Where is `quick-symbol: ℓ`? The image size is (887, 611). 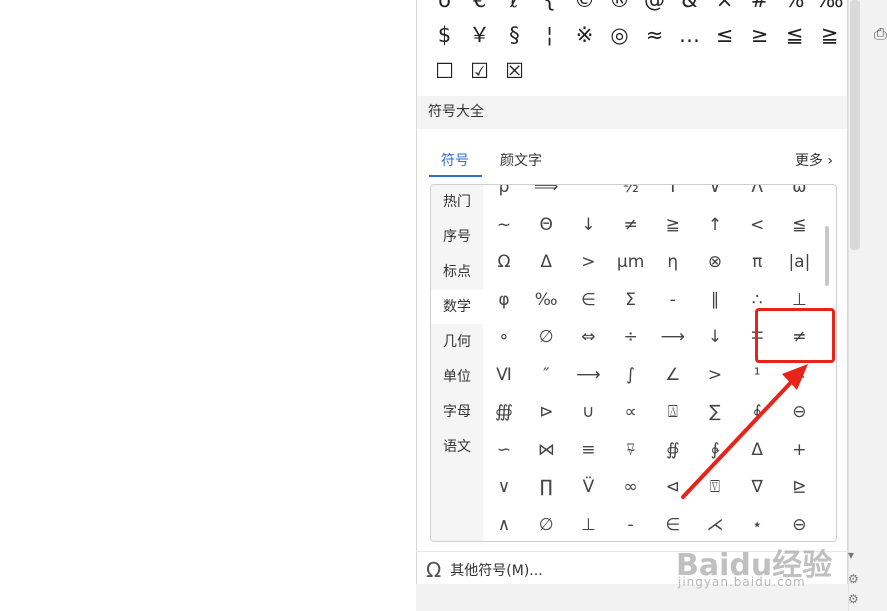 quick-symbol: ℓ is located at coordinates (514, 8).